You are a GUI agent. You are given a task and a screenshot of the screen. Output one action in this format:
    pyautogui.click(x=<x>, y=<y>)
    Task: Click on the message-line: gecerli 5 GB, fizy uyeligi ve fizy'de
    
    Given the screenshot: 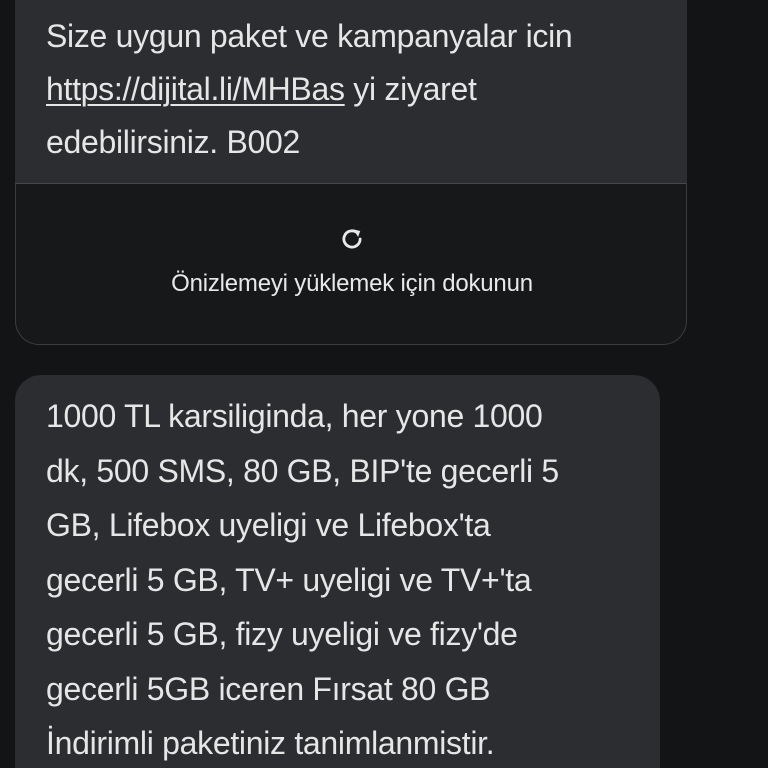 What is the action you would take?
    pyautogui.click(x=282, y=634)
    